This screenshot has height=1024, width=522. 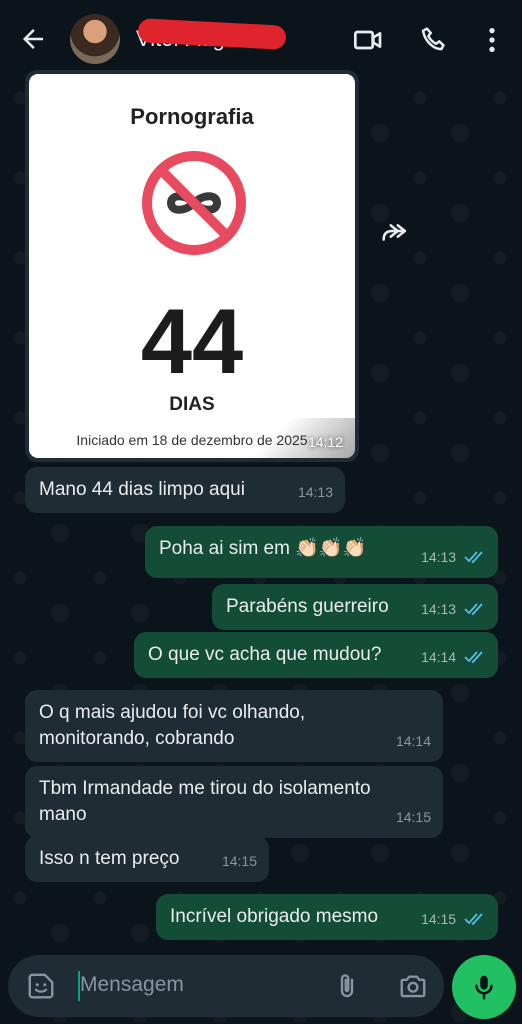 I want to click on avatar, so click(x=95, y=39).